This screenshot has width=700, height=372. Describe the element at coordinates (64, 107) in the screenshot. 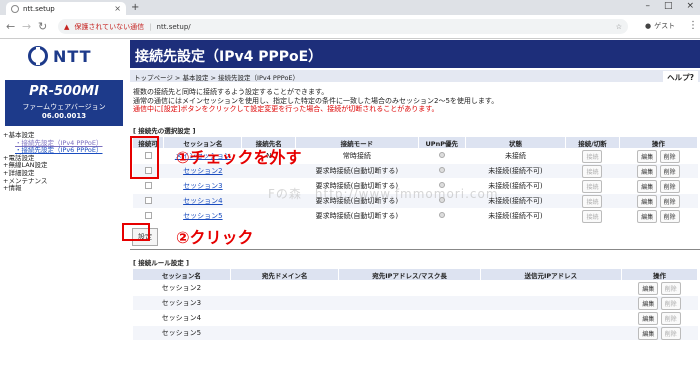

I see `firmware-label: ファームウェアバージョン` at that location.